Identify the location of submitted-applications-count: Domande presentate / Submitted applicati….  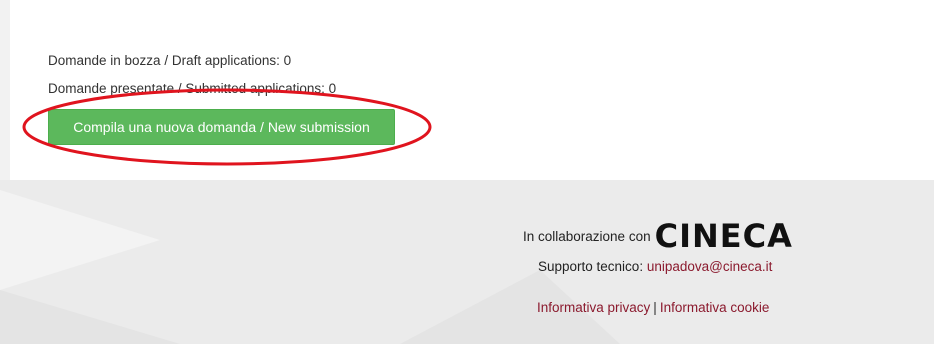
(192, 88).